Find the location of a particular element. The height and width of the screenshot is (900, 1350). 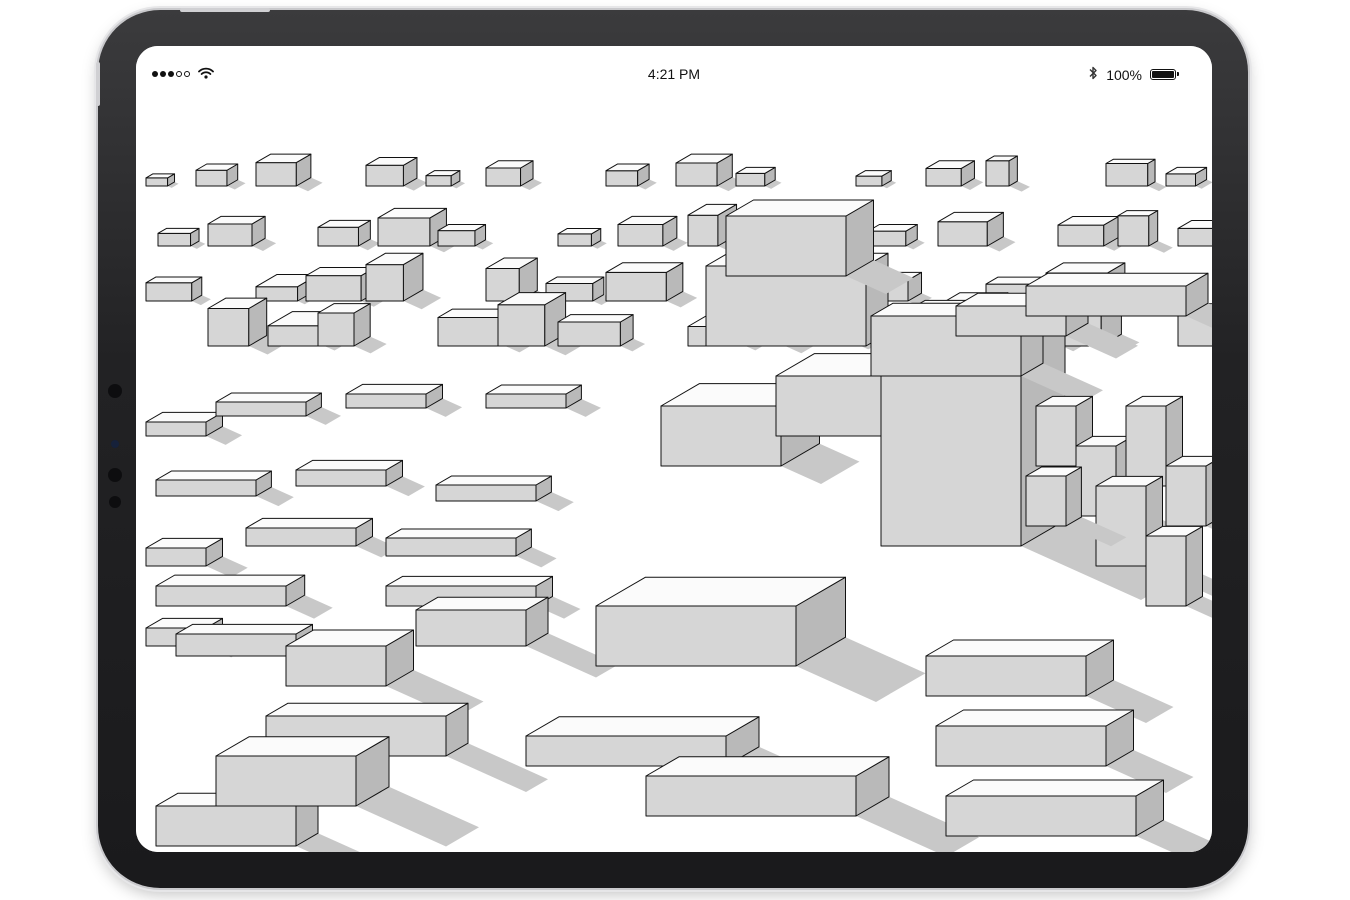

camera-sensor is located at coordinates (115, 391).